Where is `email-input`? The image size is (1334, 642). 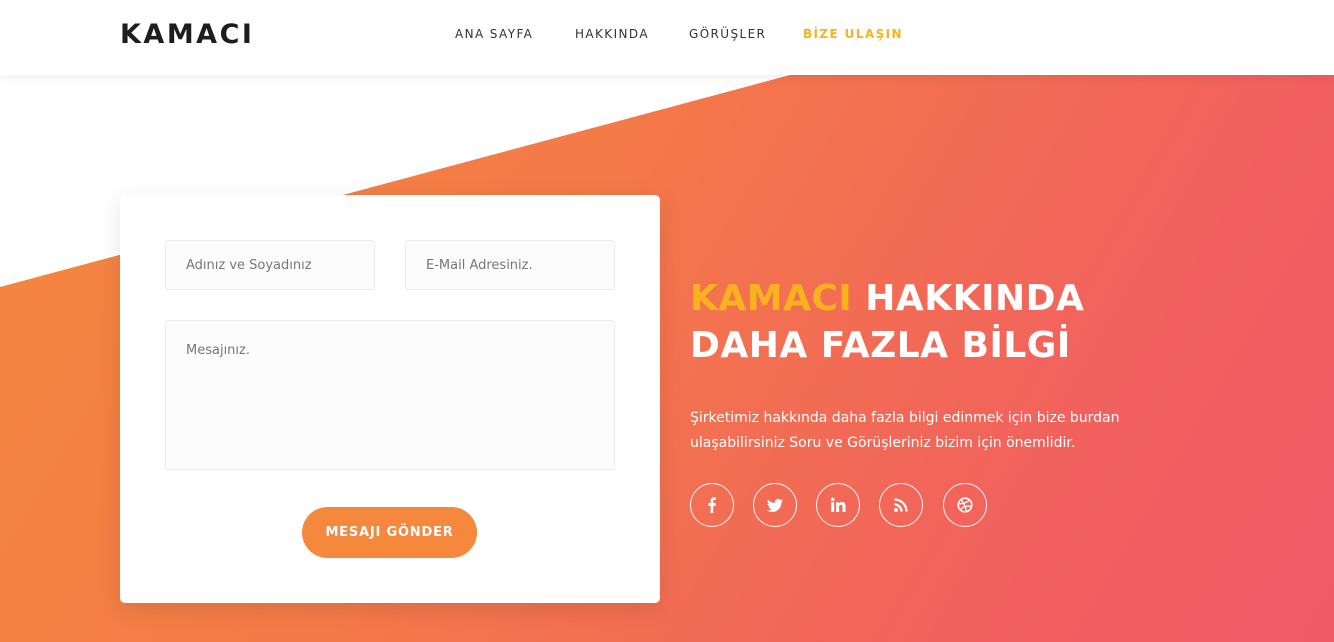 email-input is located at coordinates (510, 265).